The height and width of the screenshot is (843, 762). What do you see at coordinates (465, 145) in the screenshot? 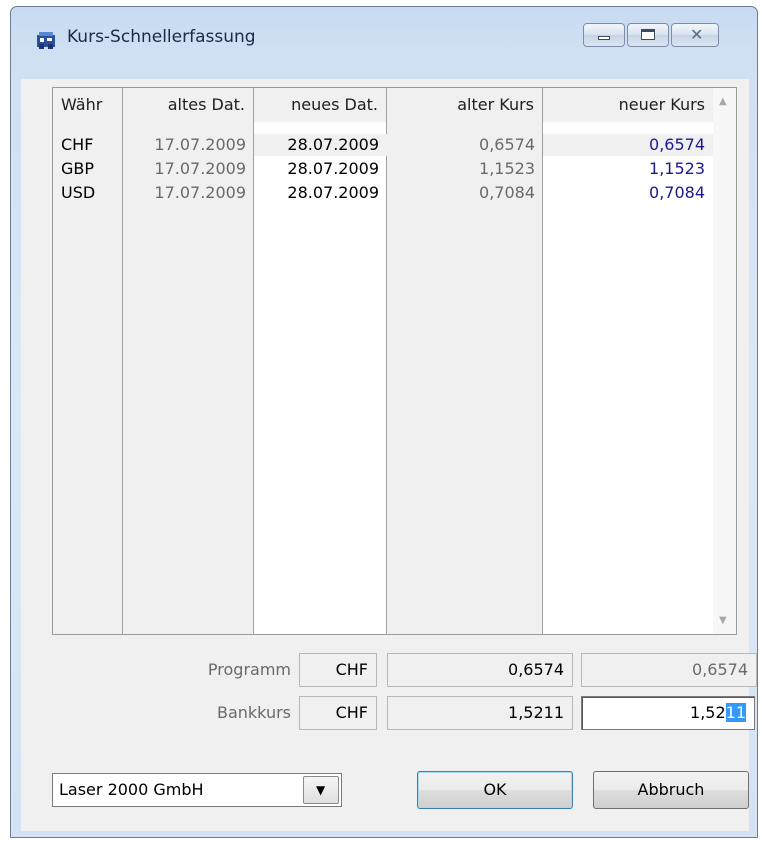
I see `cell-old-rate: 0,6574` at bounding box center [465, 145].